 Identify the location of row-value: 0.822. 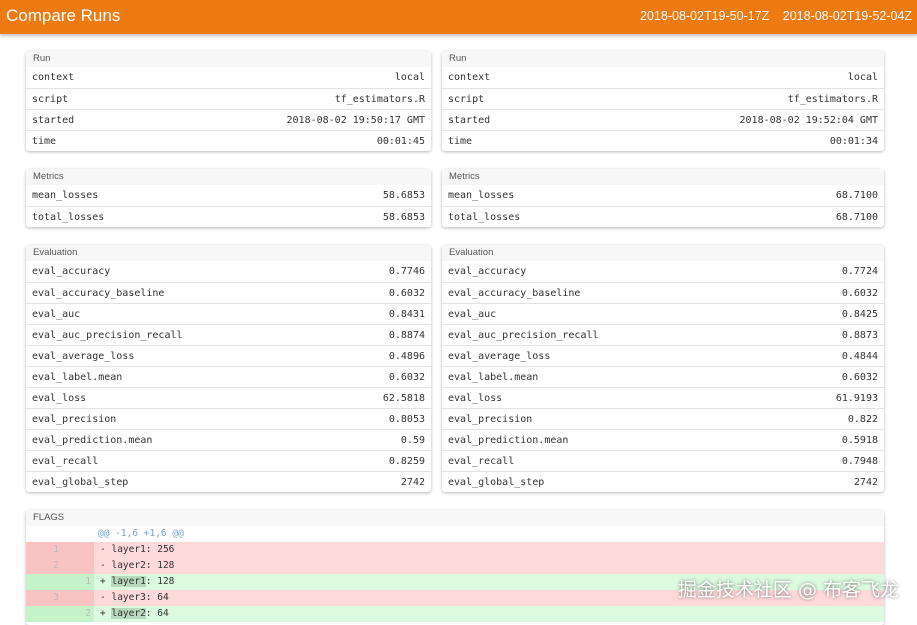
(862, 419).